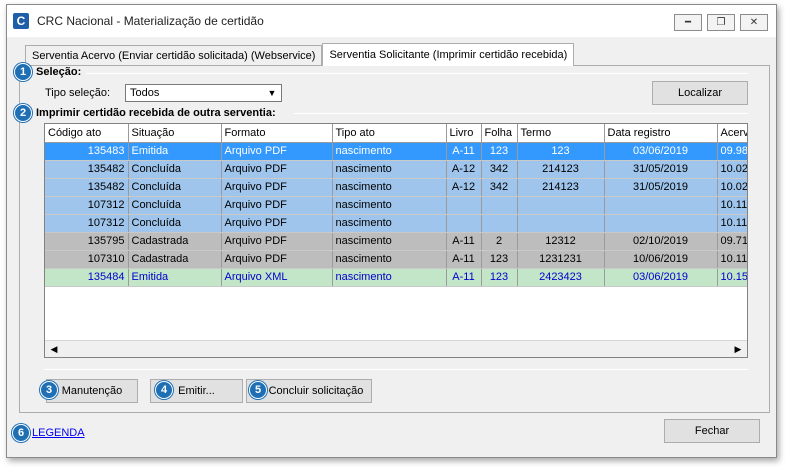 This screenshot has width=785, height=467. I want to click on buttons-divider, so click(396, 369).